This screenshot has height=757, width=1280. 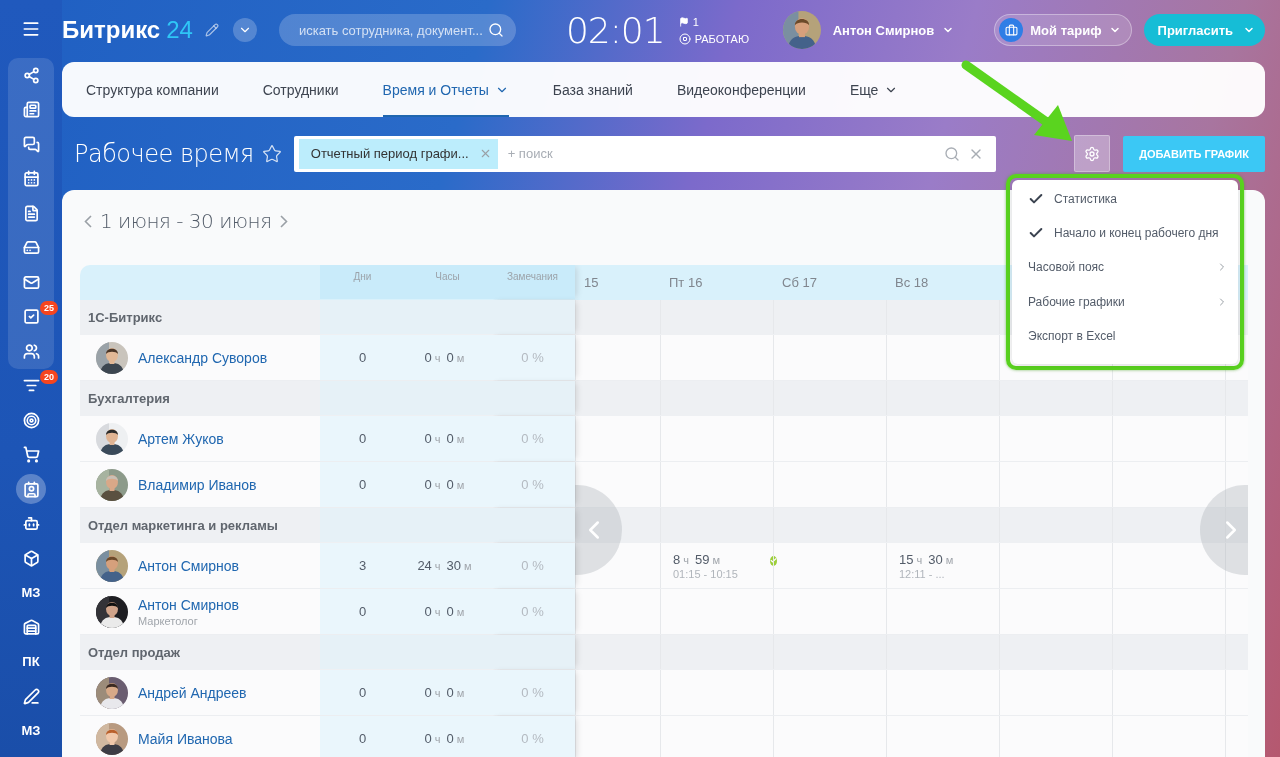 I want to click on cart-icon, so click(x=31, y=455).